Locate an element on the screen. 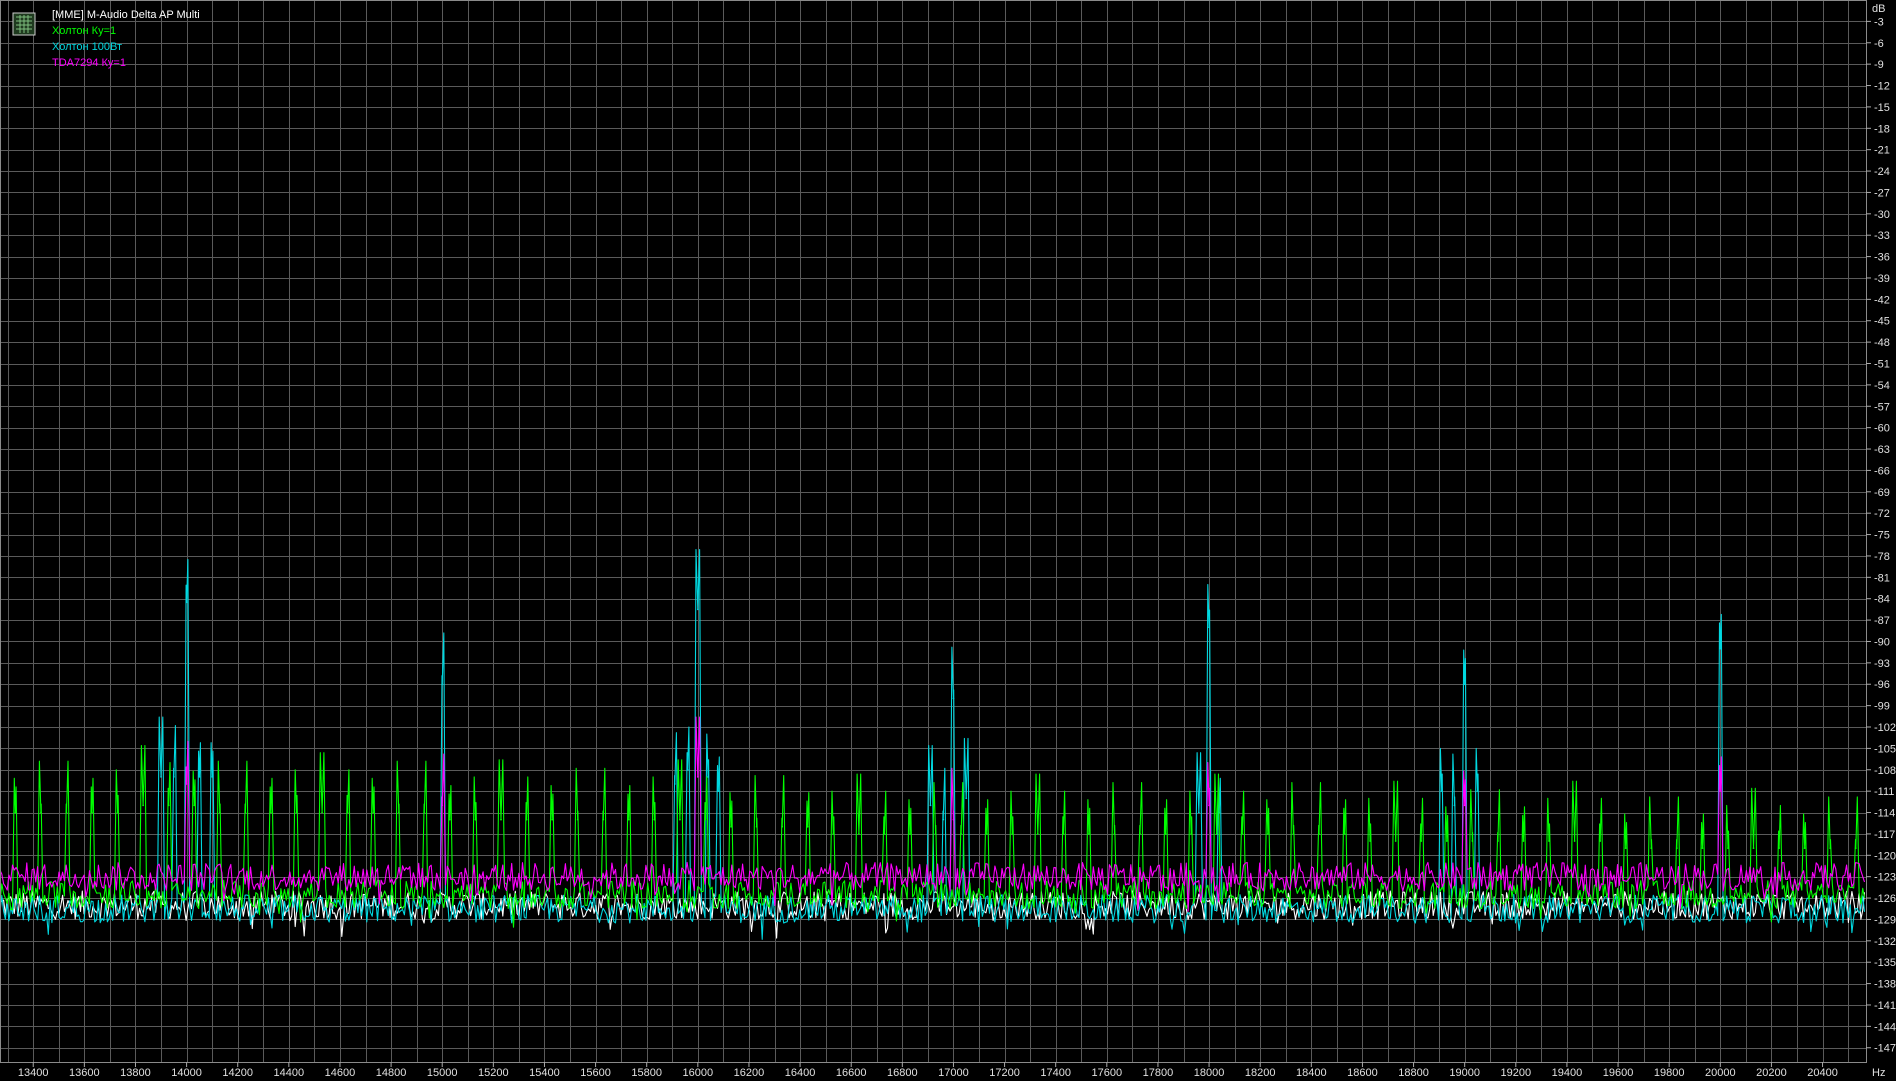  y-tick-label: -54 is located at coordinates (1882, 386).